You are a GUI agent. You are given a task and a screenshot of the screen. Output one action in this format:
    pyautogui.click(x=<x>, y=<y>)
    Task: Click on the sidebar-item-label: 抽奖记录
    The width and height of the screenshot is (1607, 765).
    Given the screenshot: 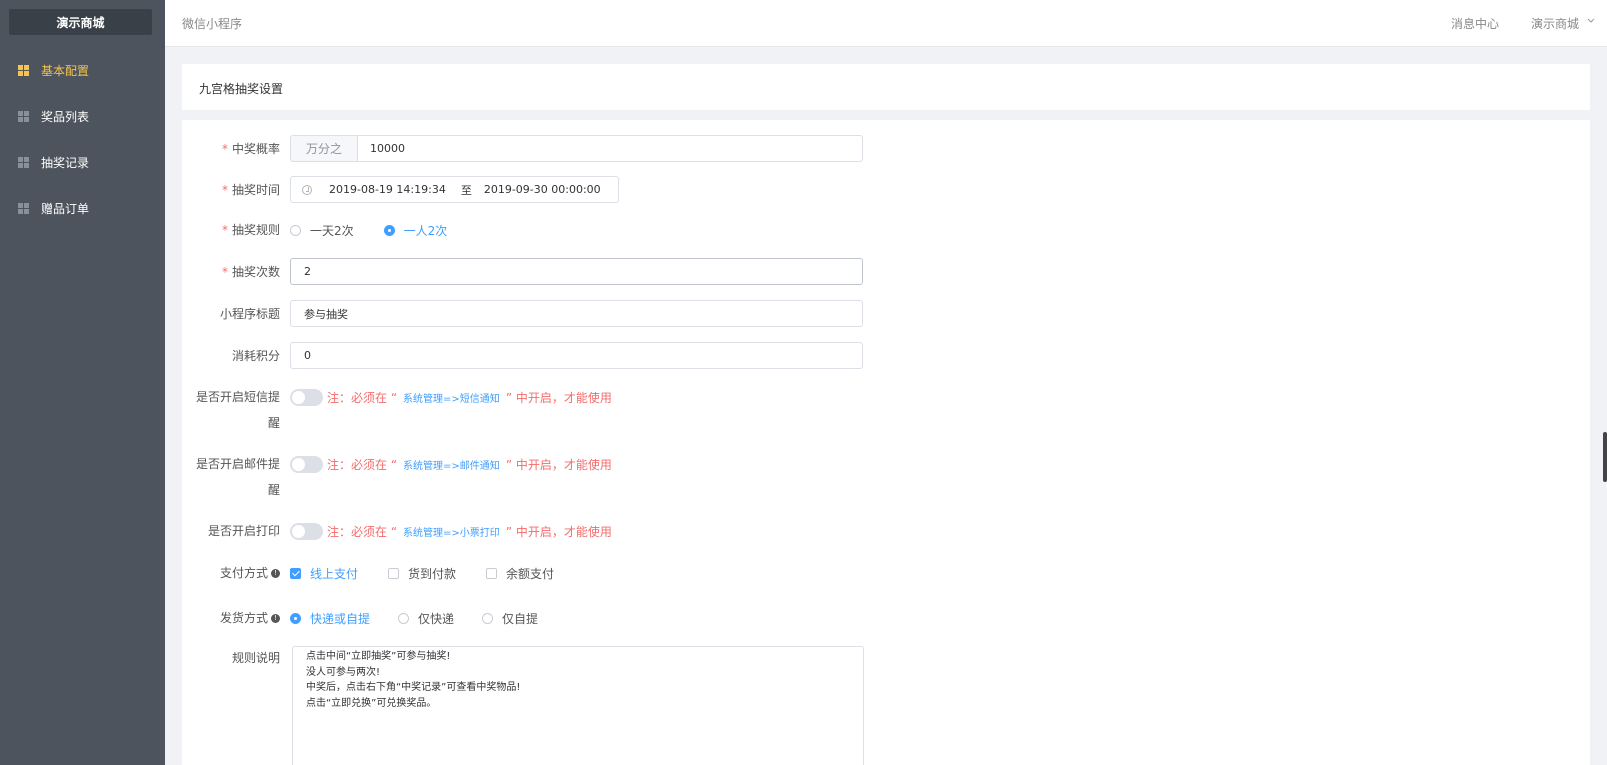 What is the action you would take?
    pyautogui.click(x=65, y=162)
    